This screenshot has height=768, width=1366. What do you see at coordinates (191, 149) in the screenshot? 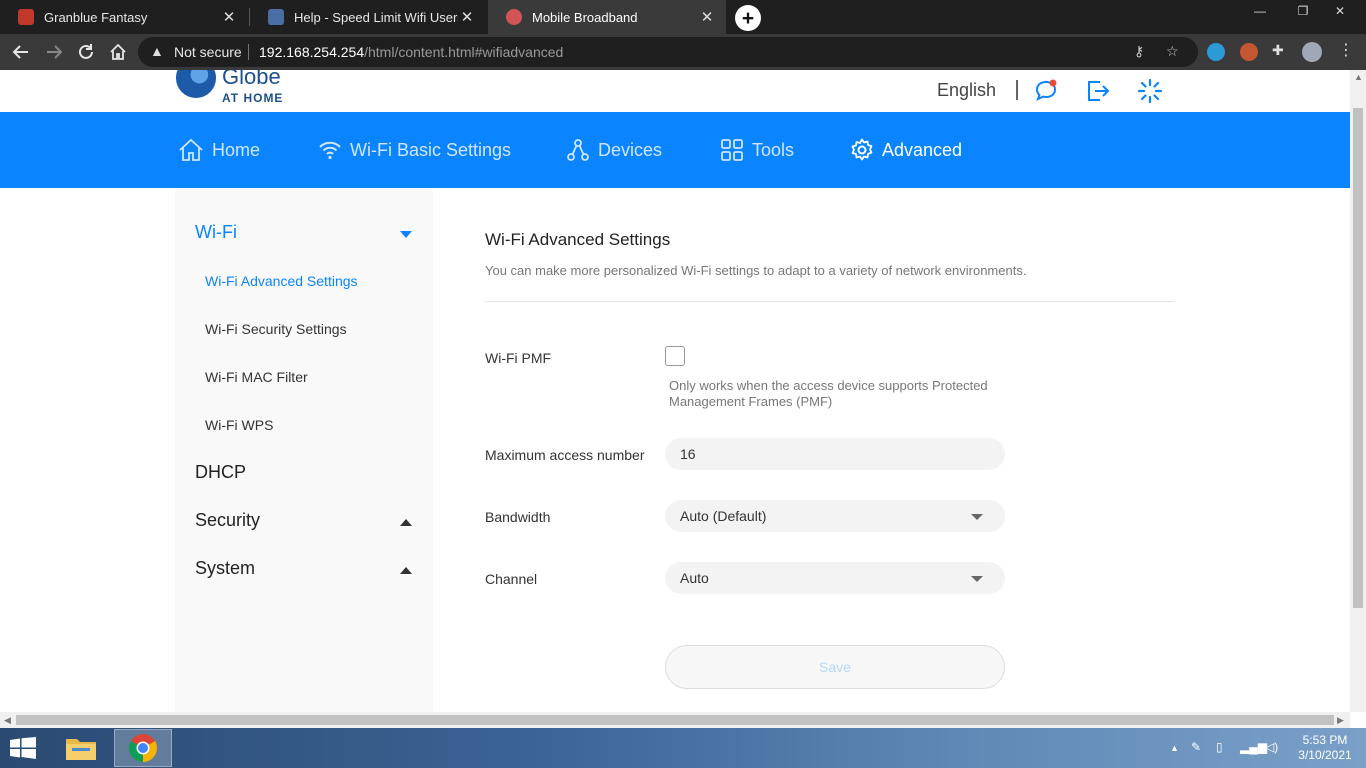
I see `home-icon` at bounding box center [191, 149].